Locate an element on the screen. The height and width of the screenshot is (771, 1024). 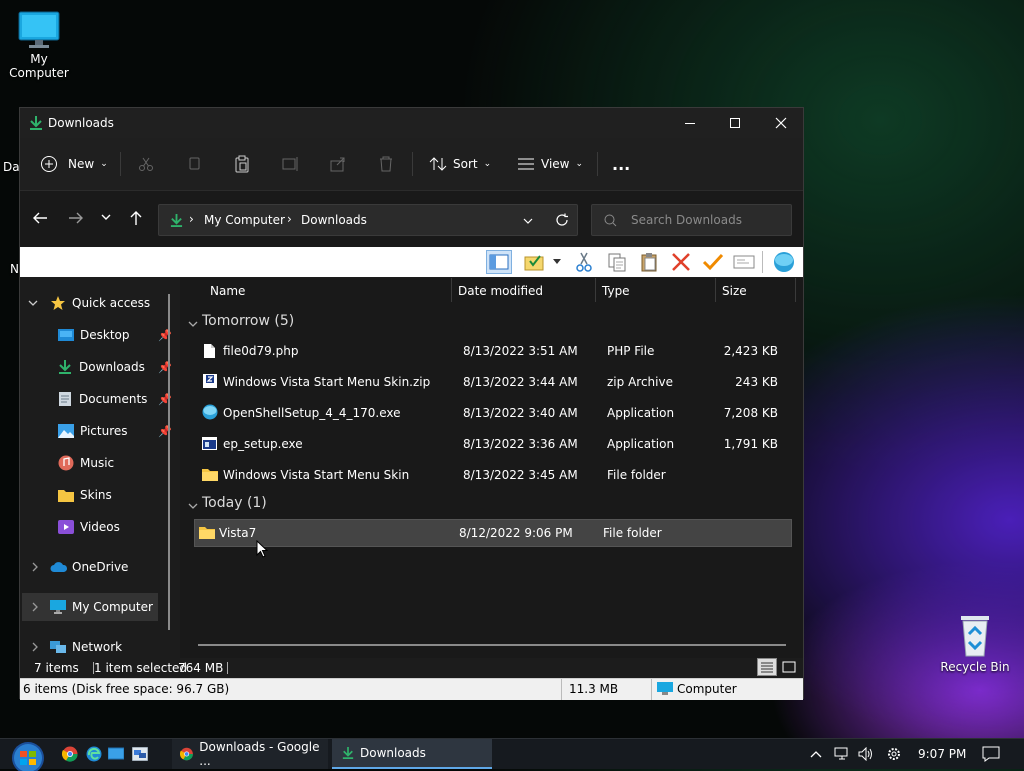
maximize-icon is located at coordinates (735, 123).